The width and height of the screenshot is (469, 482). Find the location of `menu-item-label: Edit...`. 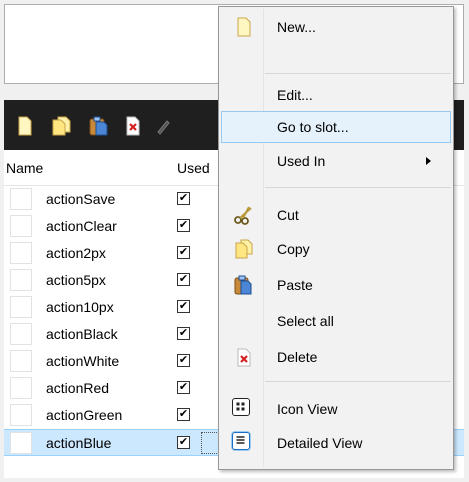

menu-item-label: Edit... is located at coordinates (295, 95).